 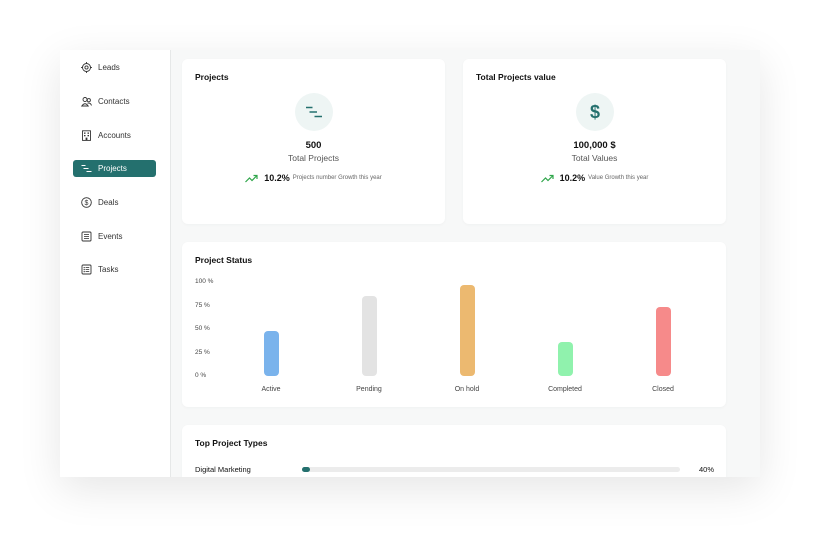 I want to click on y-tick-label: 25 %, so click(x=202, y=352).